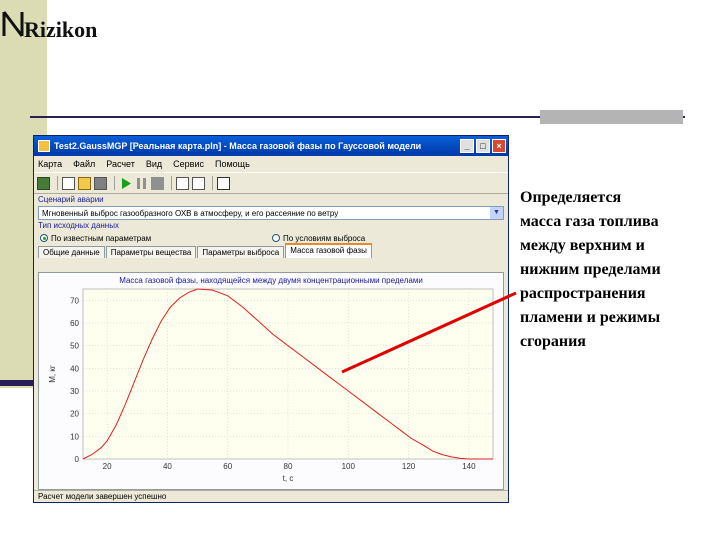 The image size is (720, 540). Describe the element at coordinates (71, 252) in the screenshot. I see `tab-general: Общие данные` at that location.